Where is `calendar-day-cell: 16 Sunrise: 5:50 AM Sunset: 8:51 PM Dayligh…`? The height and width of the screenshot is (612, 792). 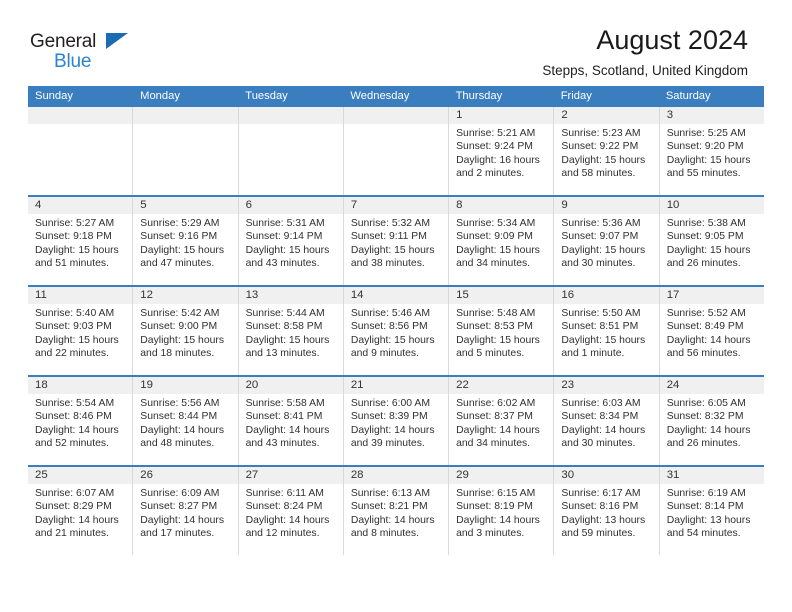 calendar-day-cell: 16 Sunrise: 5:50 AM Sunset: 8:51 PM Dayligh… is located at coordinates (607, 331).